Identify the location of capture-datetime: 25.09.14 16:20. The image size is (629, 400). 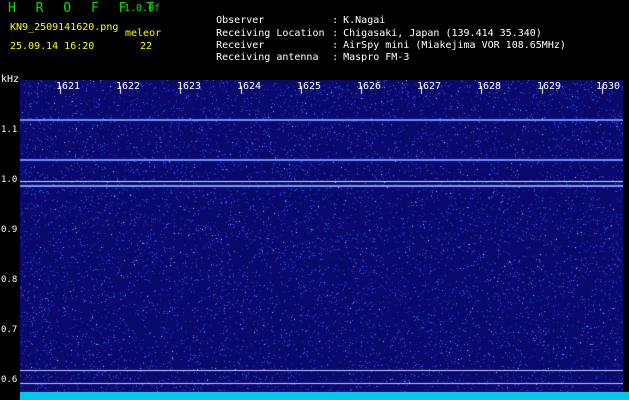
(52, 46).